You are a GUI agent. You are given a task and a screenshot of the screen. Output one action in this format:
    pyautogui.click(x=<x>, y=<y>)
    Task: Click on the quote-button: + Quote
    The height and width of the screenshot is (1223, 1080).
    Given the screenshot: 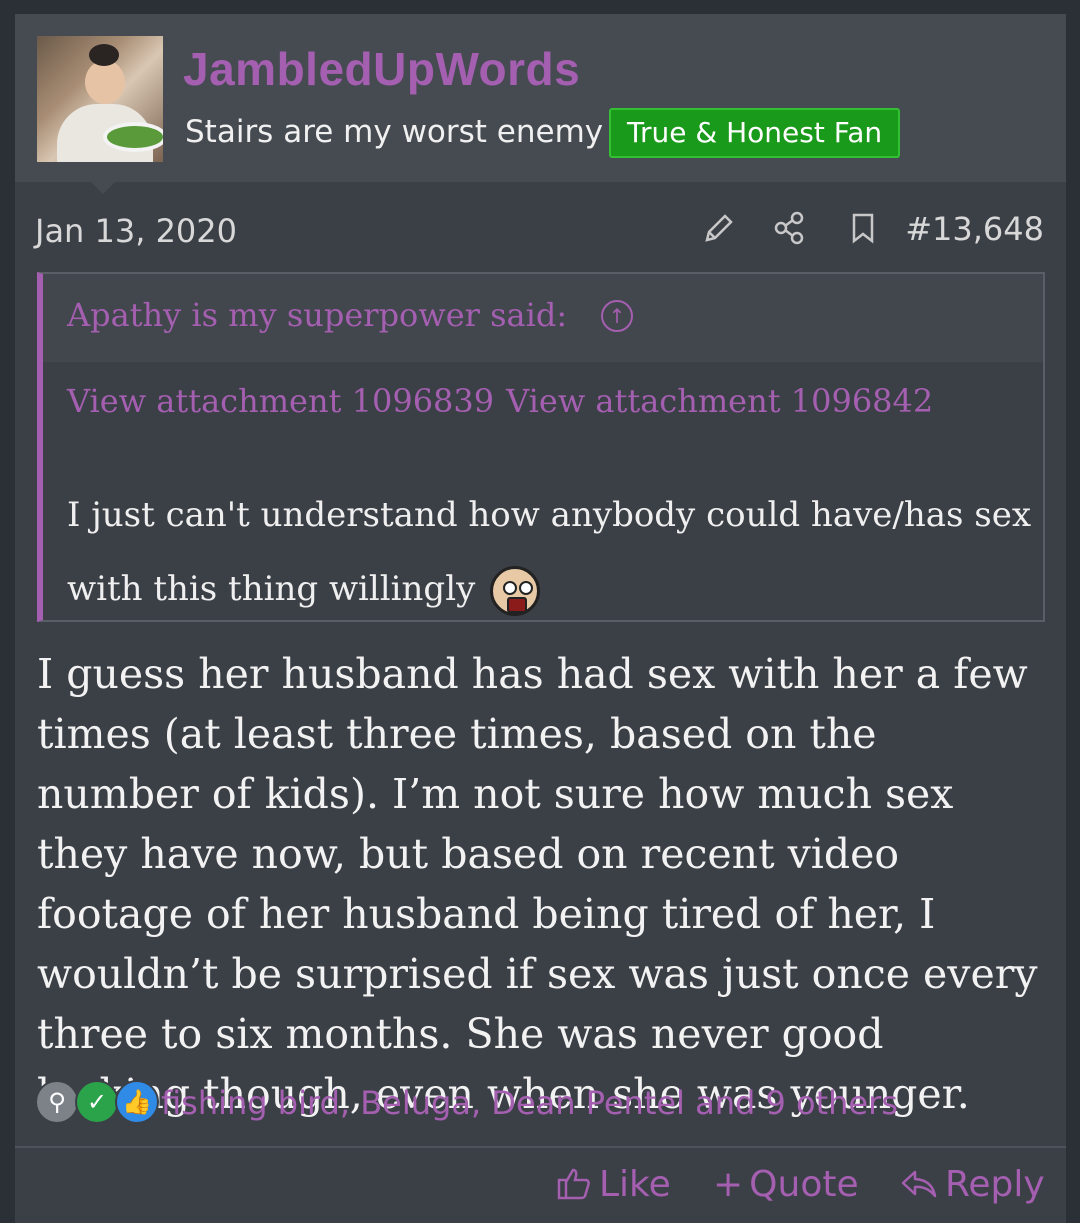 What is the action you would take?
    pyautogui.click(x=786, y=1184)
    